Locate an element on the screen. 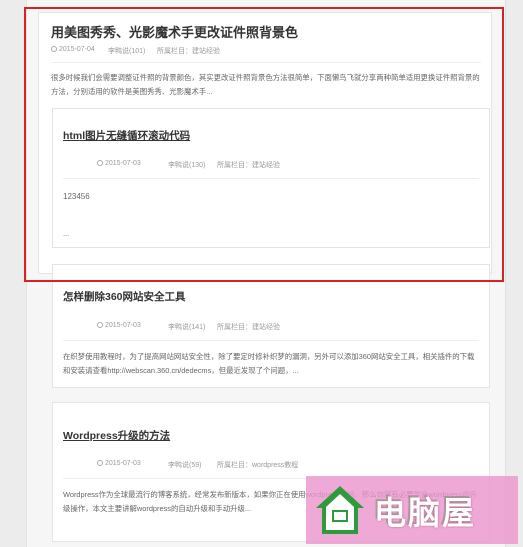 Image resolution: width=523 pixels, height=547 pixels. house-logo-icon is located at coordinates (340, 510).